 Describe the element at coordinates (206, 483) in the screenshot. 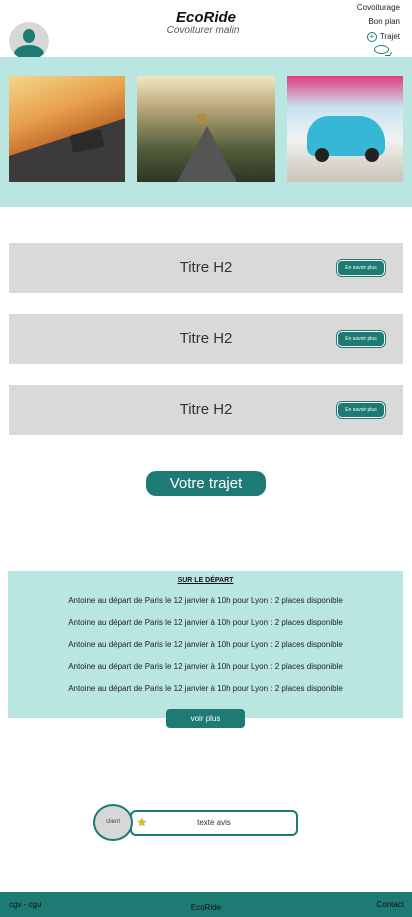

I see `your-trip-button: Votre trajet` at that location.